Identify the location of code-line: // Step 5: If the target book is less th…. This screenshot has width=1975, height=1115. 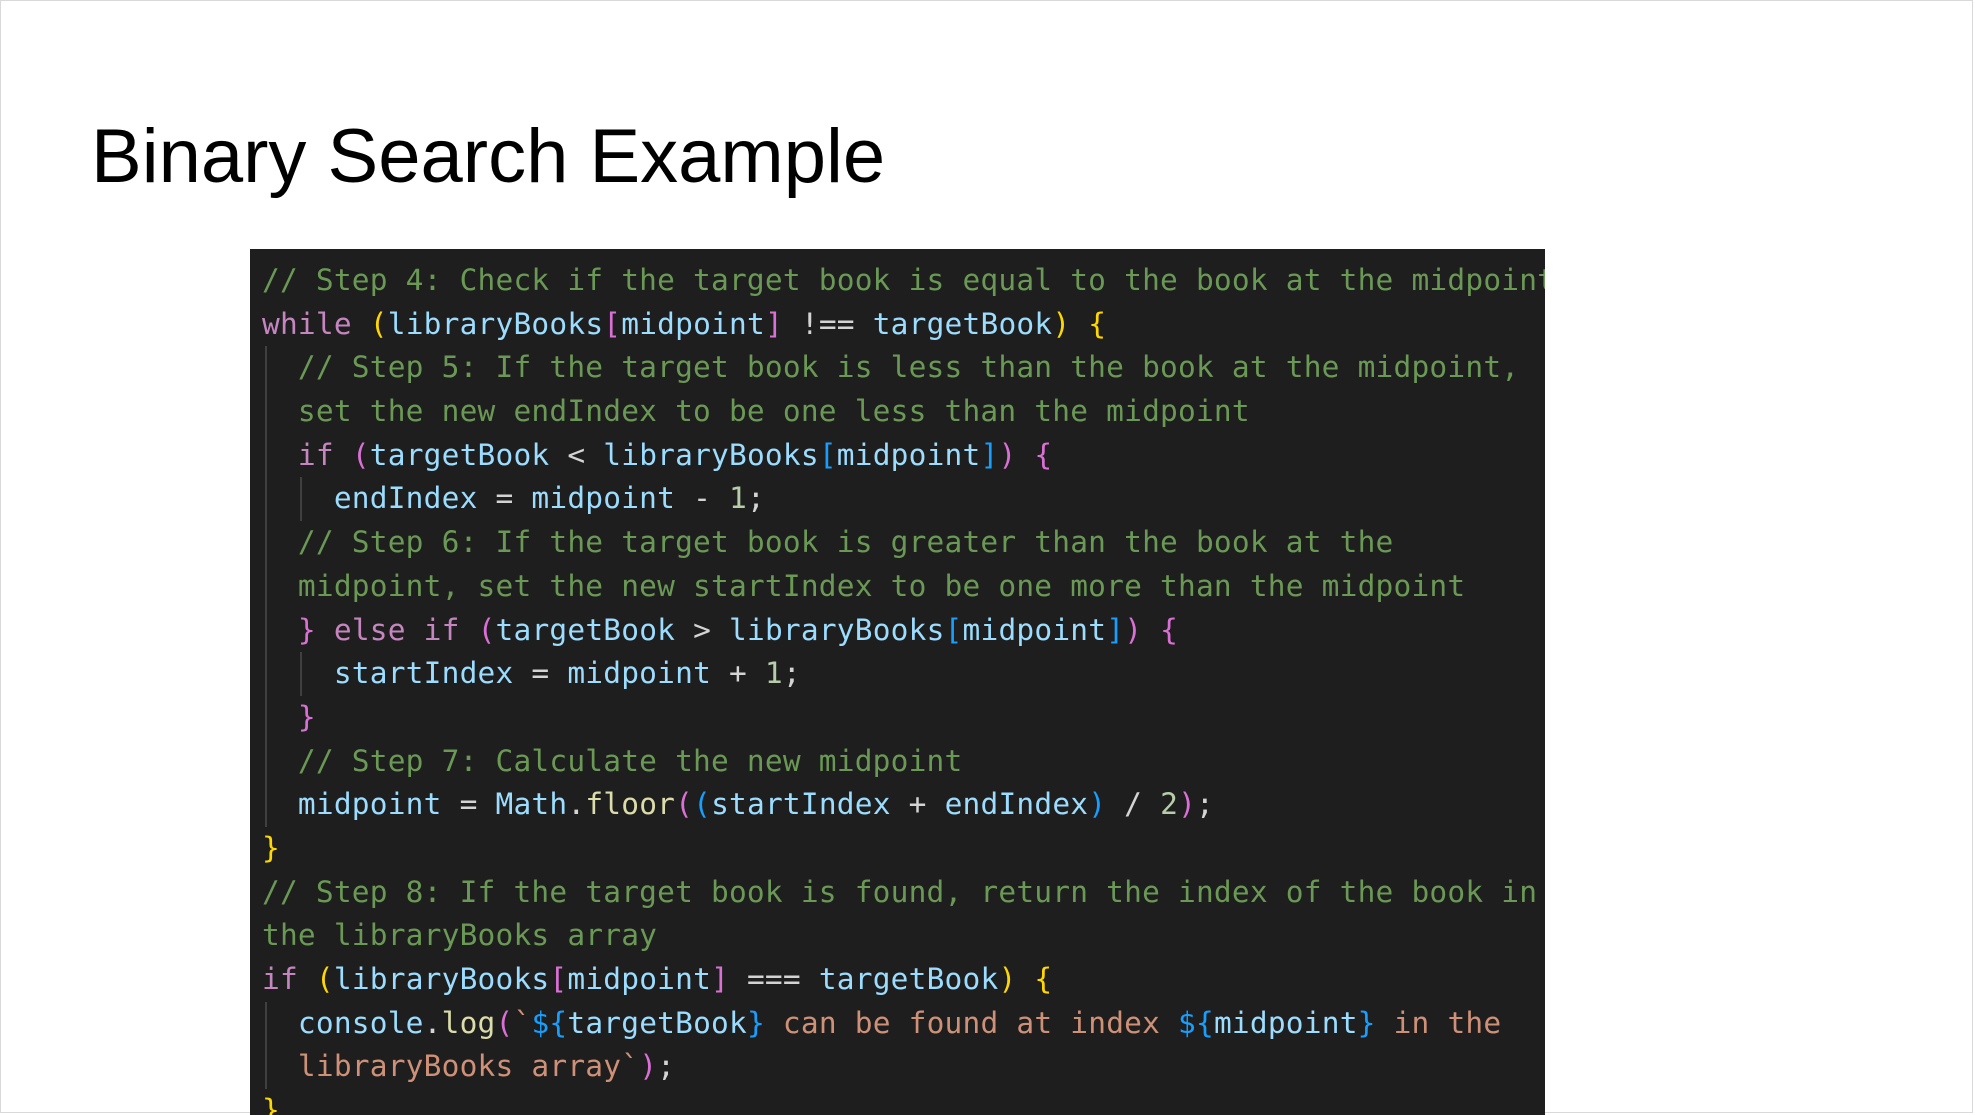
(903, 368).